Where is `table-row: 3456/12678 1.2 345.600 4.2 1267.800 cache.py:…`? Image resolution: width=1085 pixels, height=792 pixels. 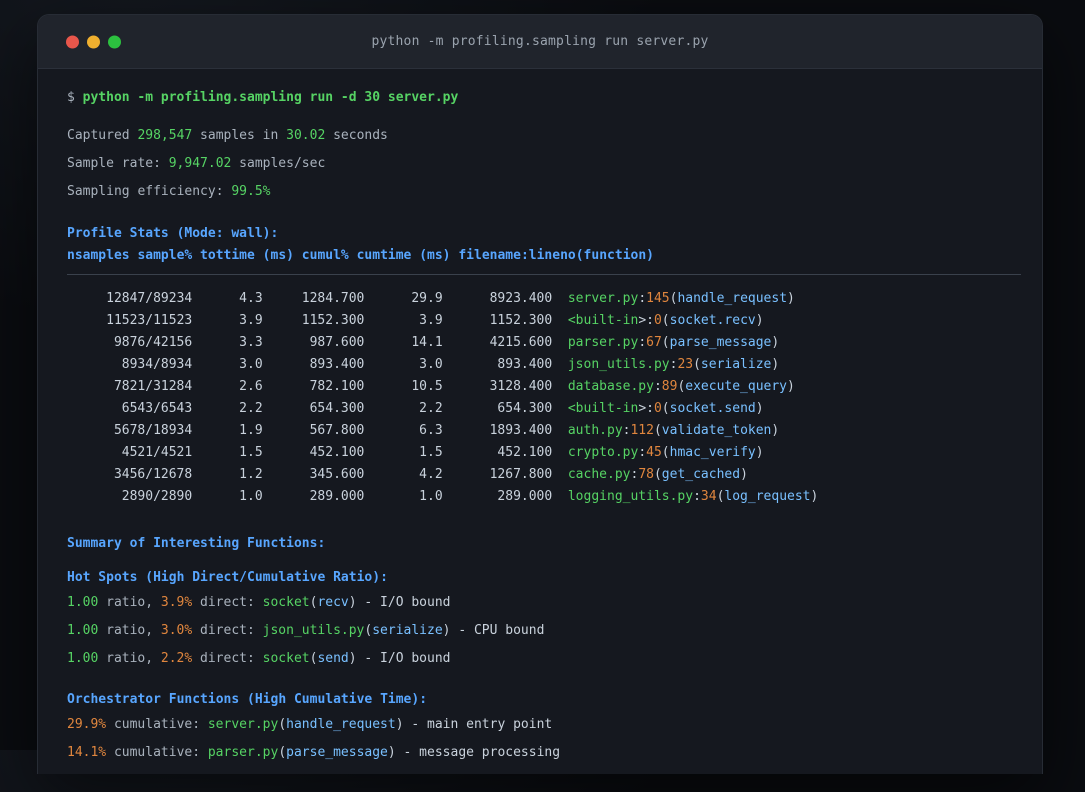
table-row: 3456/12678 1.2 345.600 4.2 1267.800 cache.py:… is located at coordinates (542, 475).